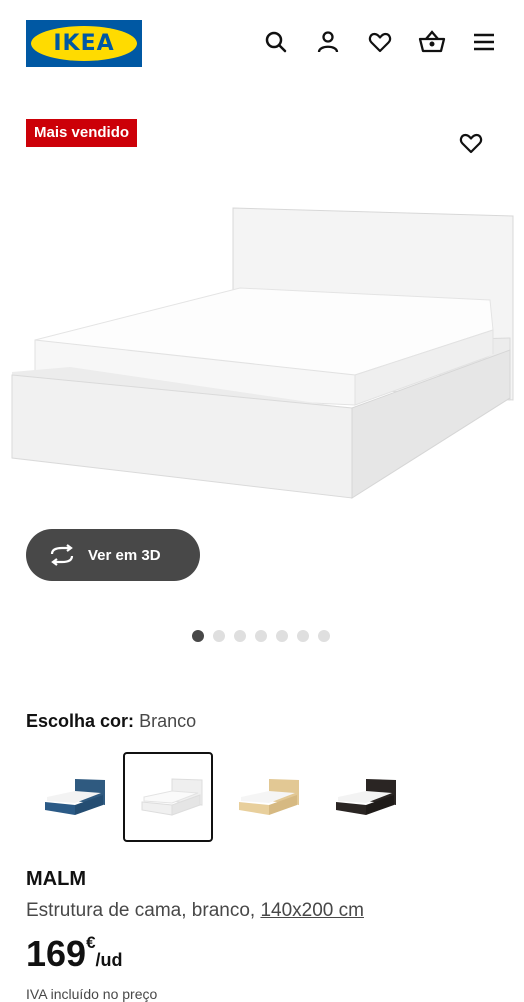 The width and height of the screenshot is (524, 1002). What do you see at coordinates (82, 133) in the screenshot?
I see `bestseller-badge: Mais vendido` at bounding box center [82, 133].